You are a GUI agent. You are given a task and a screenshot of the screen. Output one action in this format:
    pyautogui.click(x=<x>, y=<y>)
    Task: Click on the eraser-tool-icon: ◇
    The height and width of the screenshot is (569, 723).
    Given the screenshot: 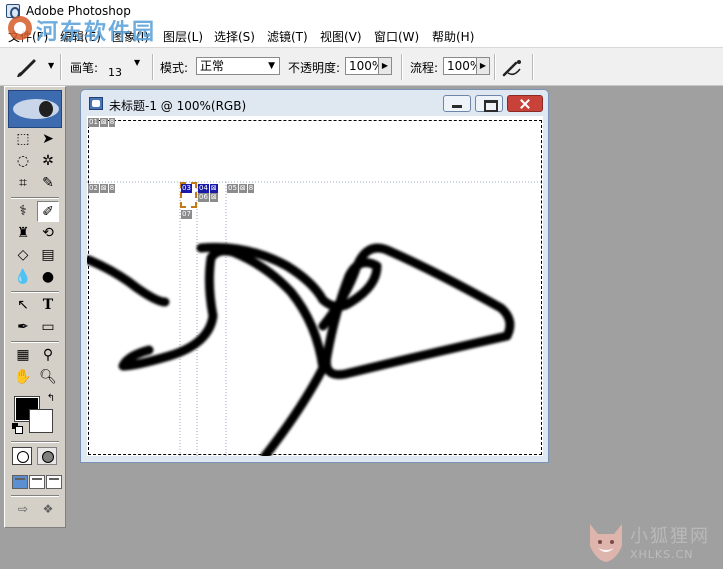 What is the action you would take?
    pyautogui.click(x=23, y=255)
    